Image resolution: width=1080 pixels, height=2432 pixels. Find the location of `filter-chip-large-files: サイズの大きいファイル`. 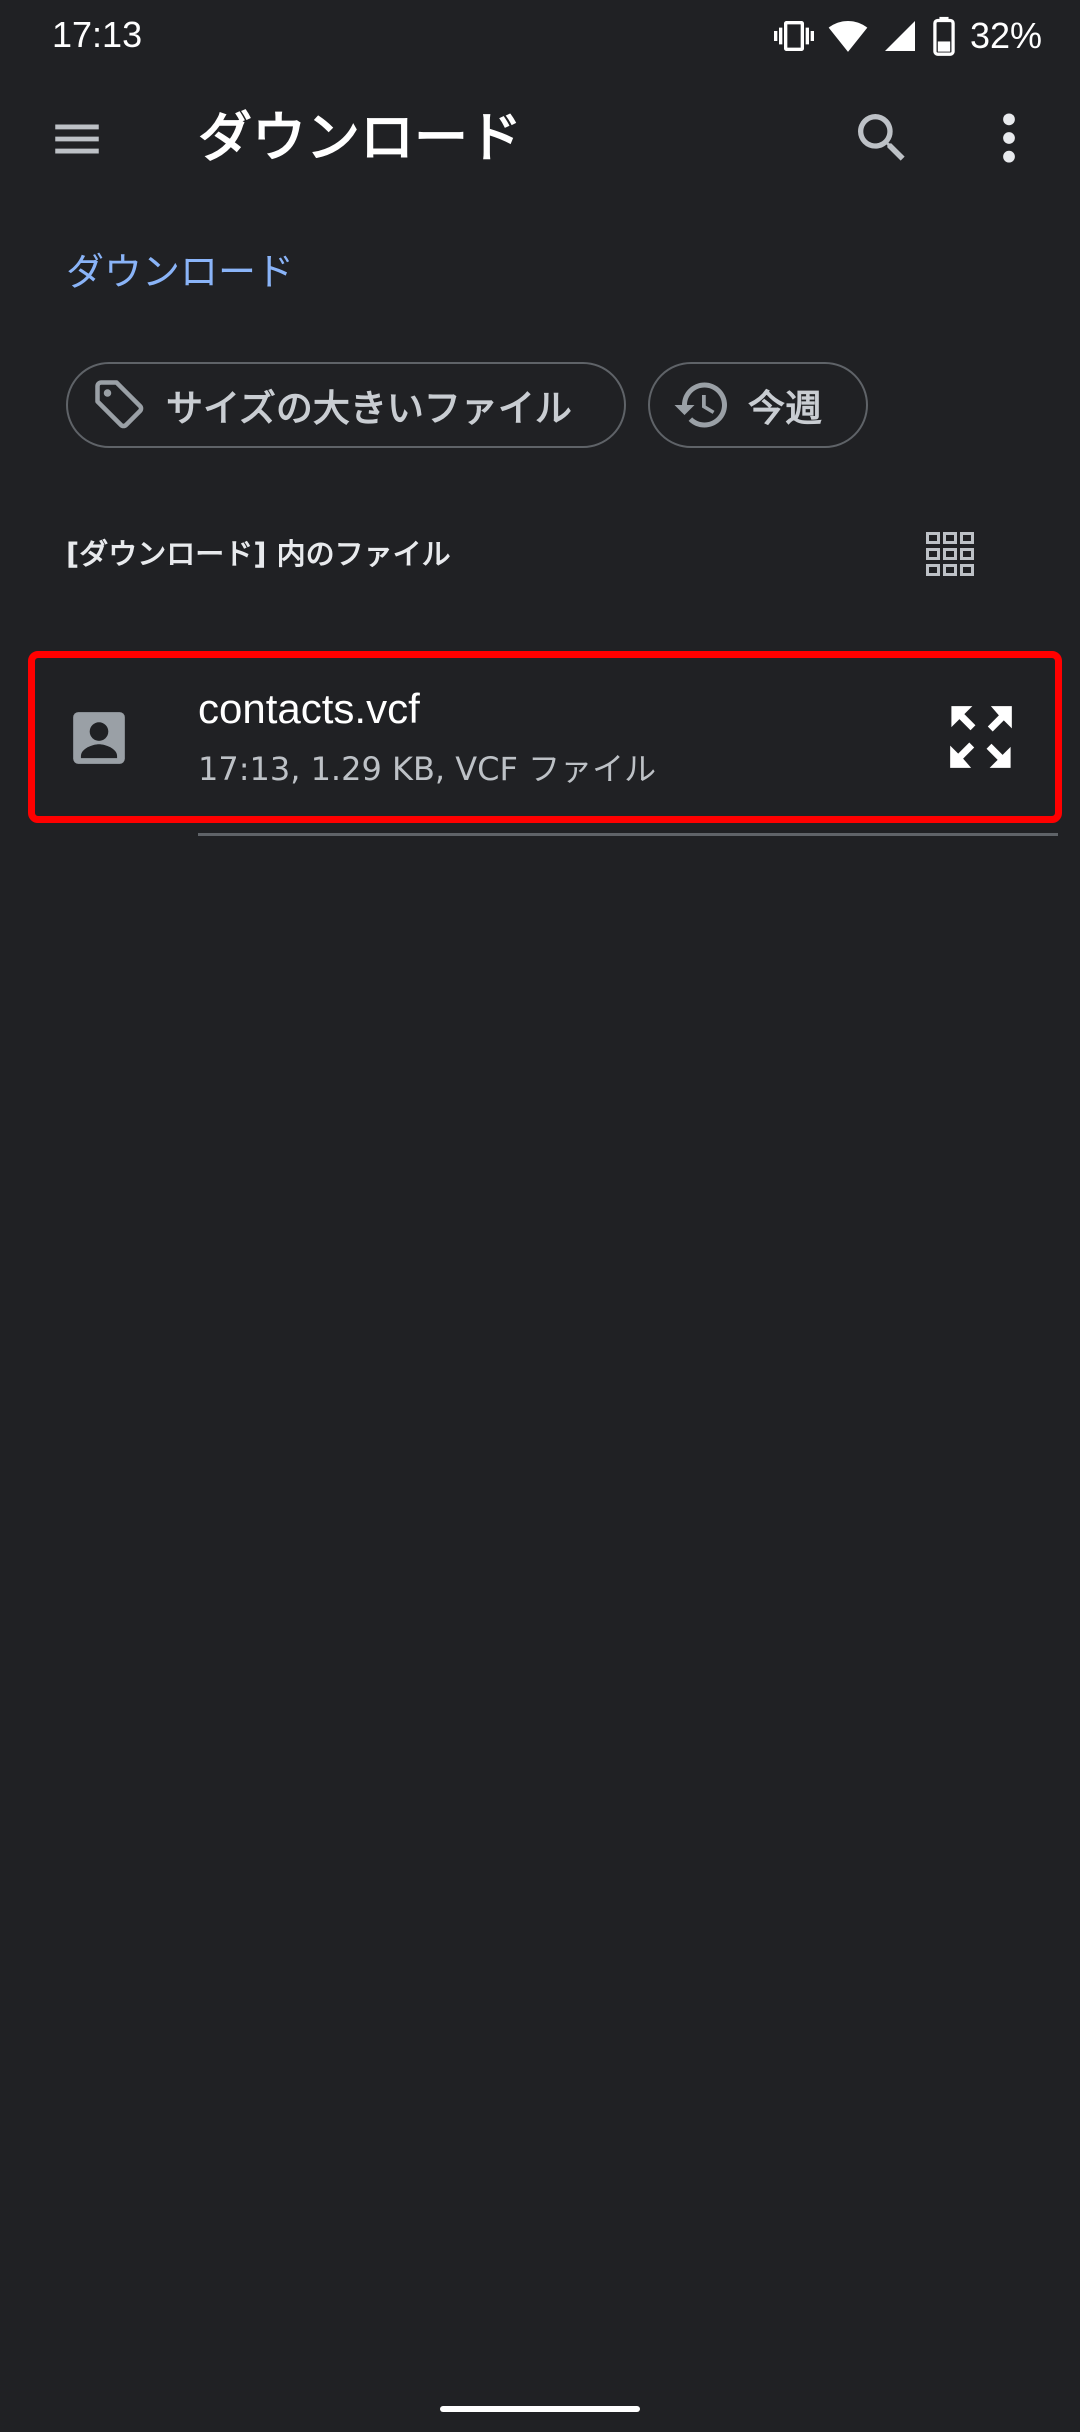

filter-chip-large-files: サイズの大きいファイル is located at coordinates (346, 405).